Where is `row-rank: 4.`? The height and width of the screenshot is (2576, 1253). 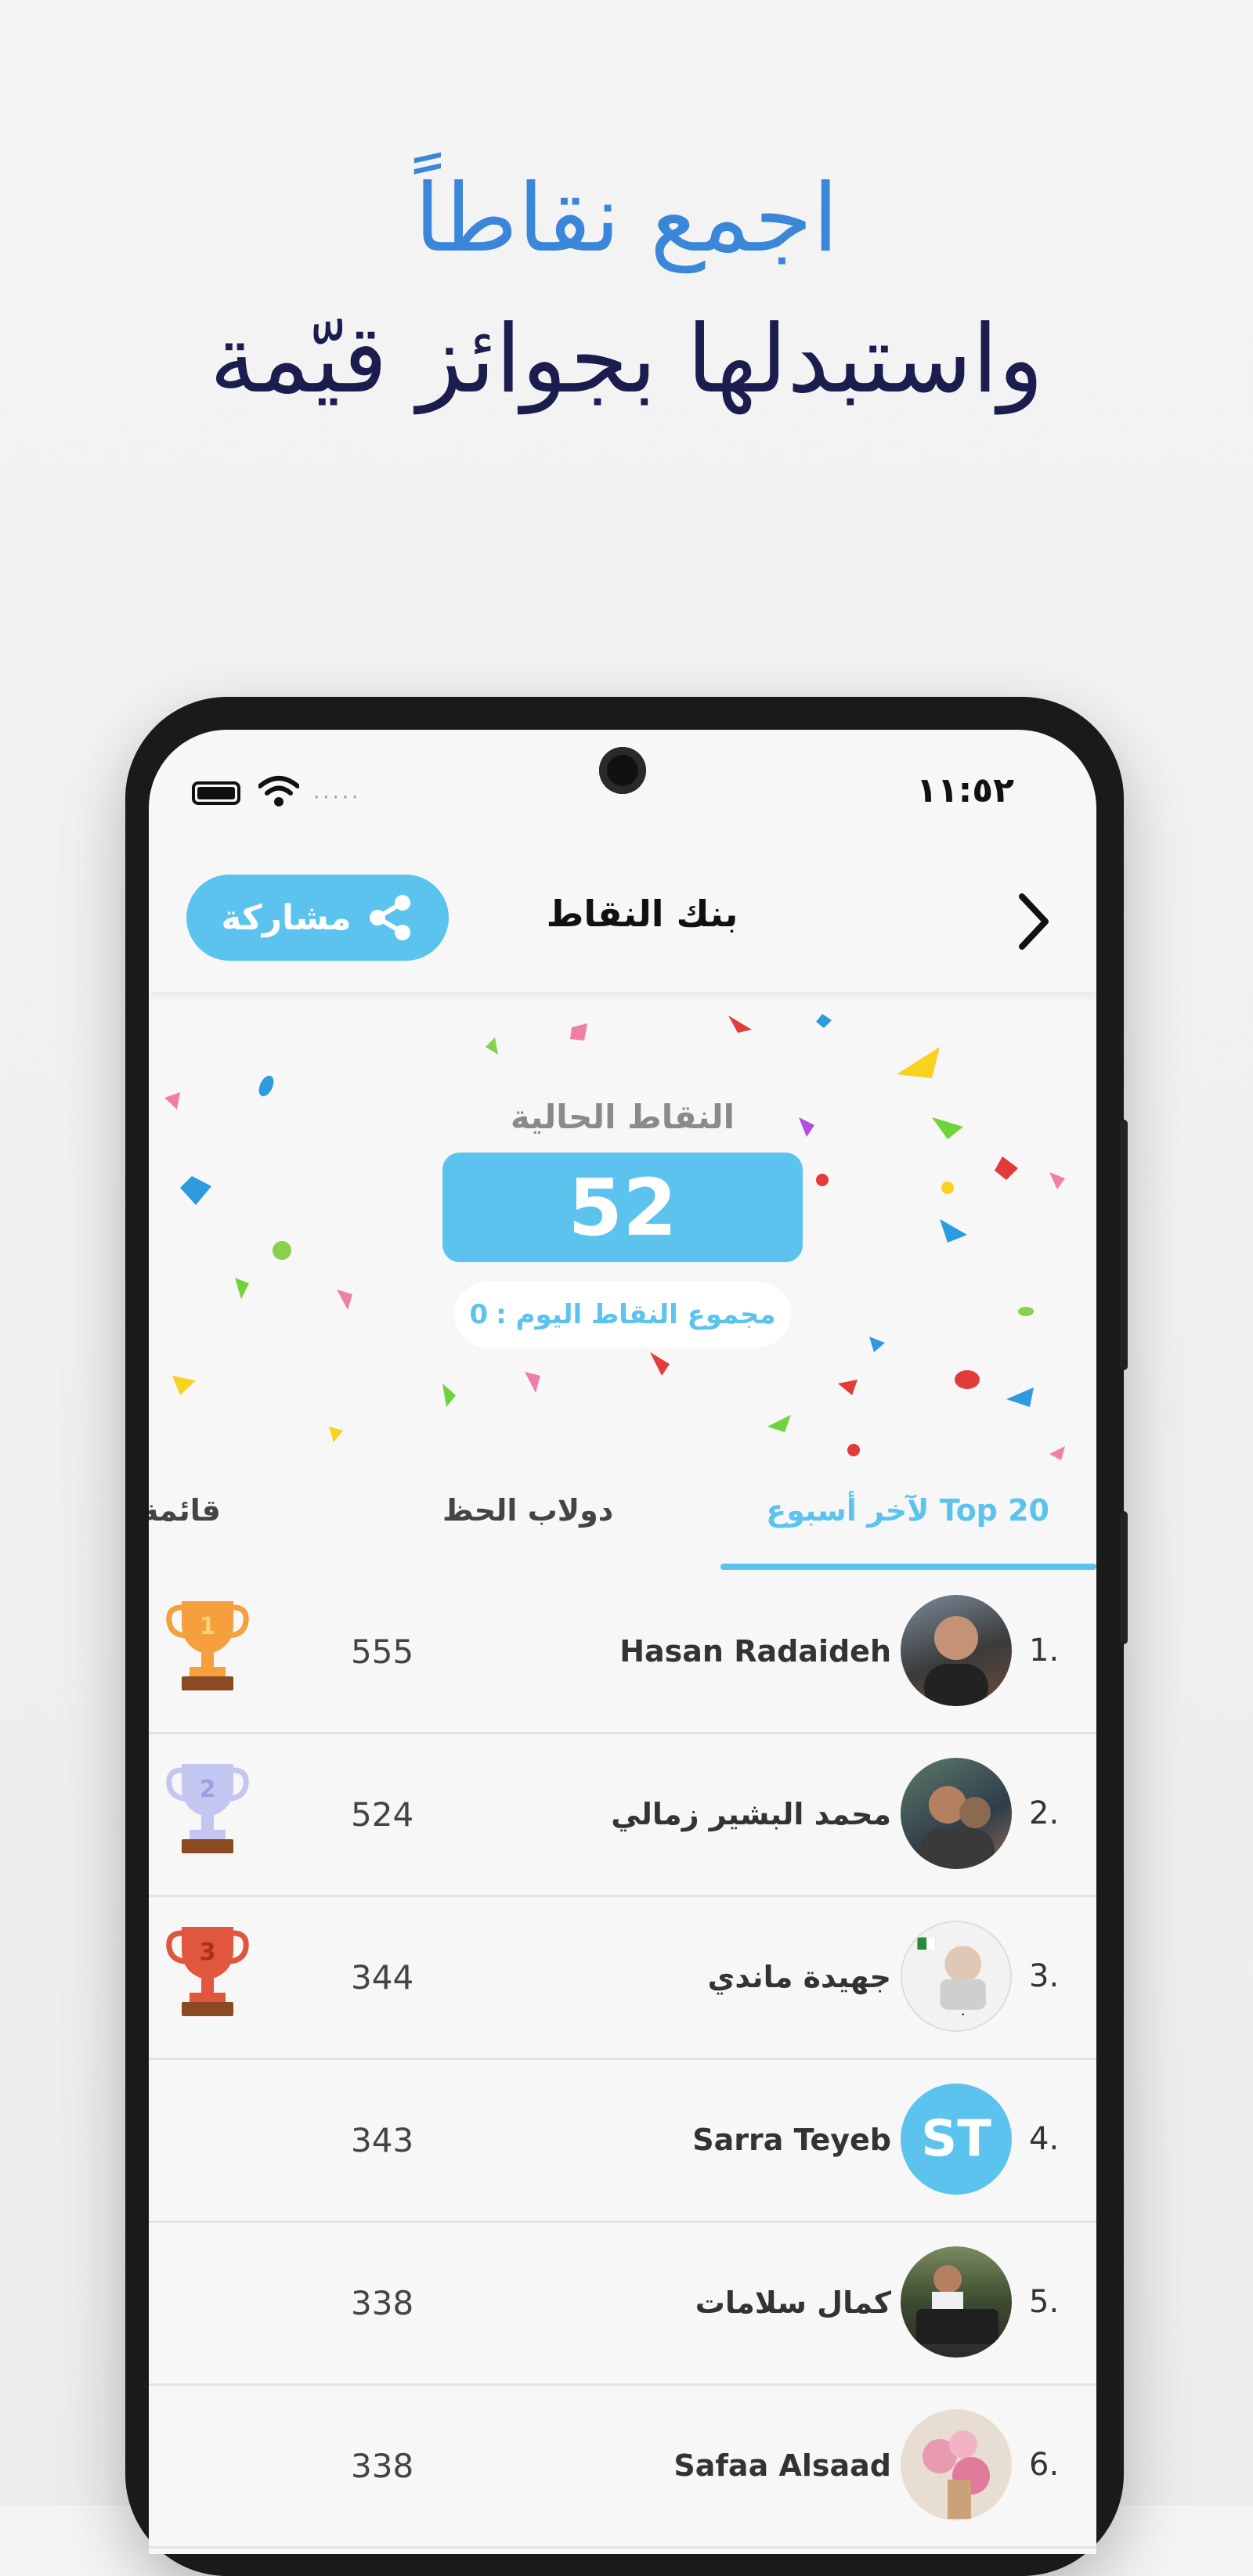
row-rank: 4. is located at coordinates (1044, 2139).